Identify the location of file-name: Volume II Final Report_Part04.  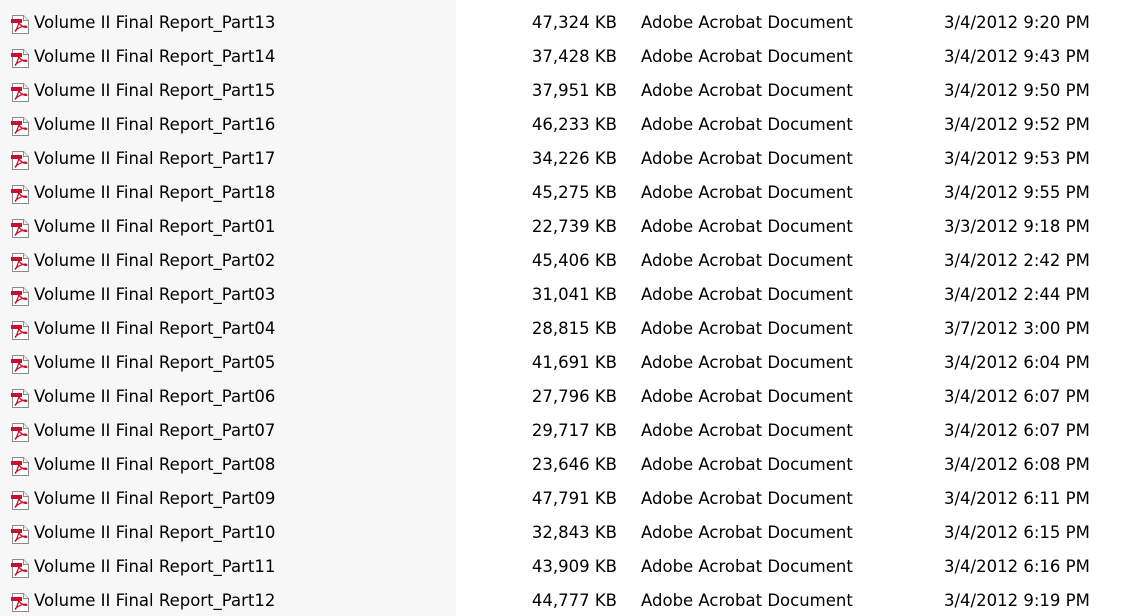
(154, 329).